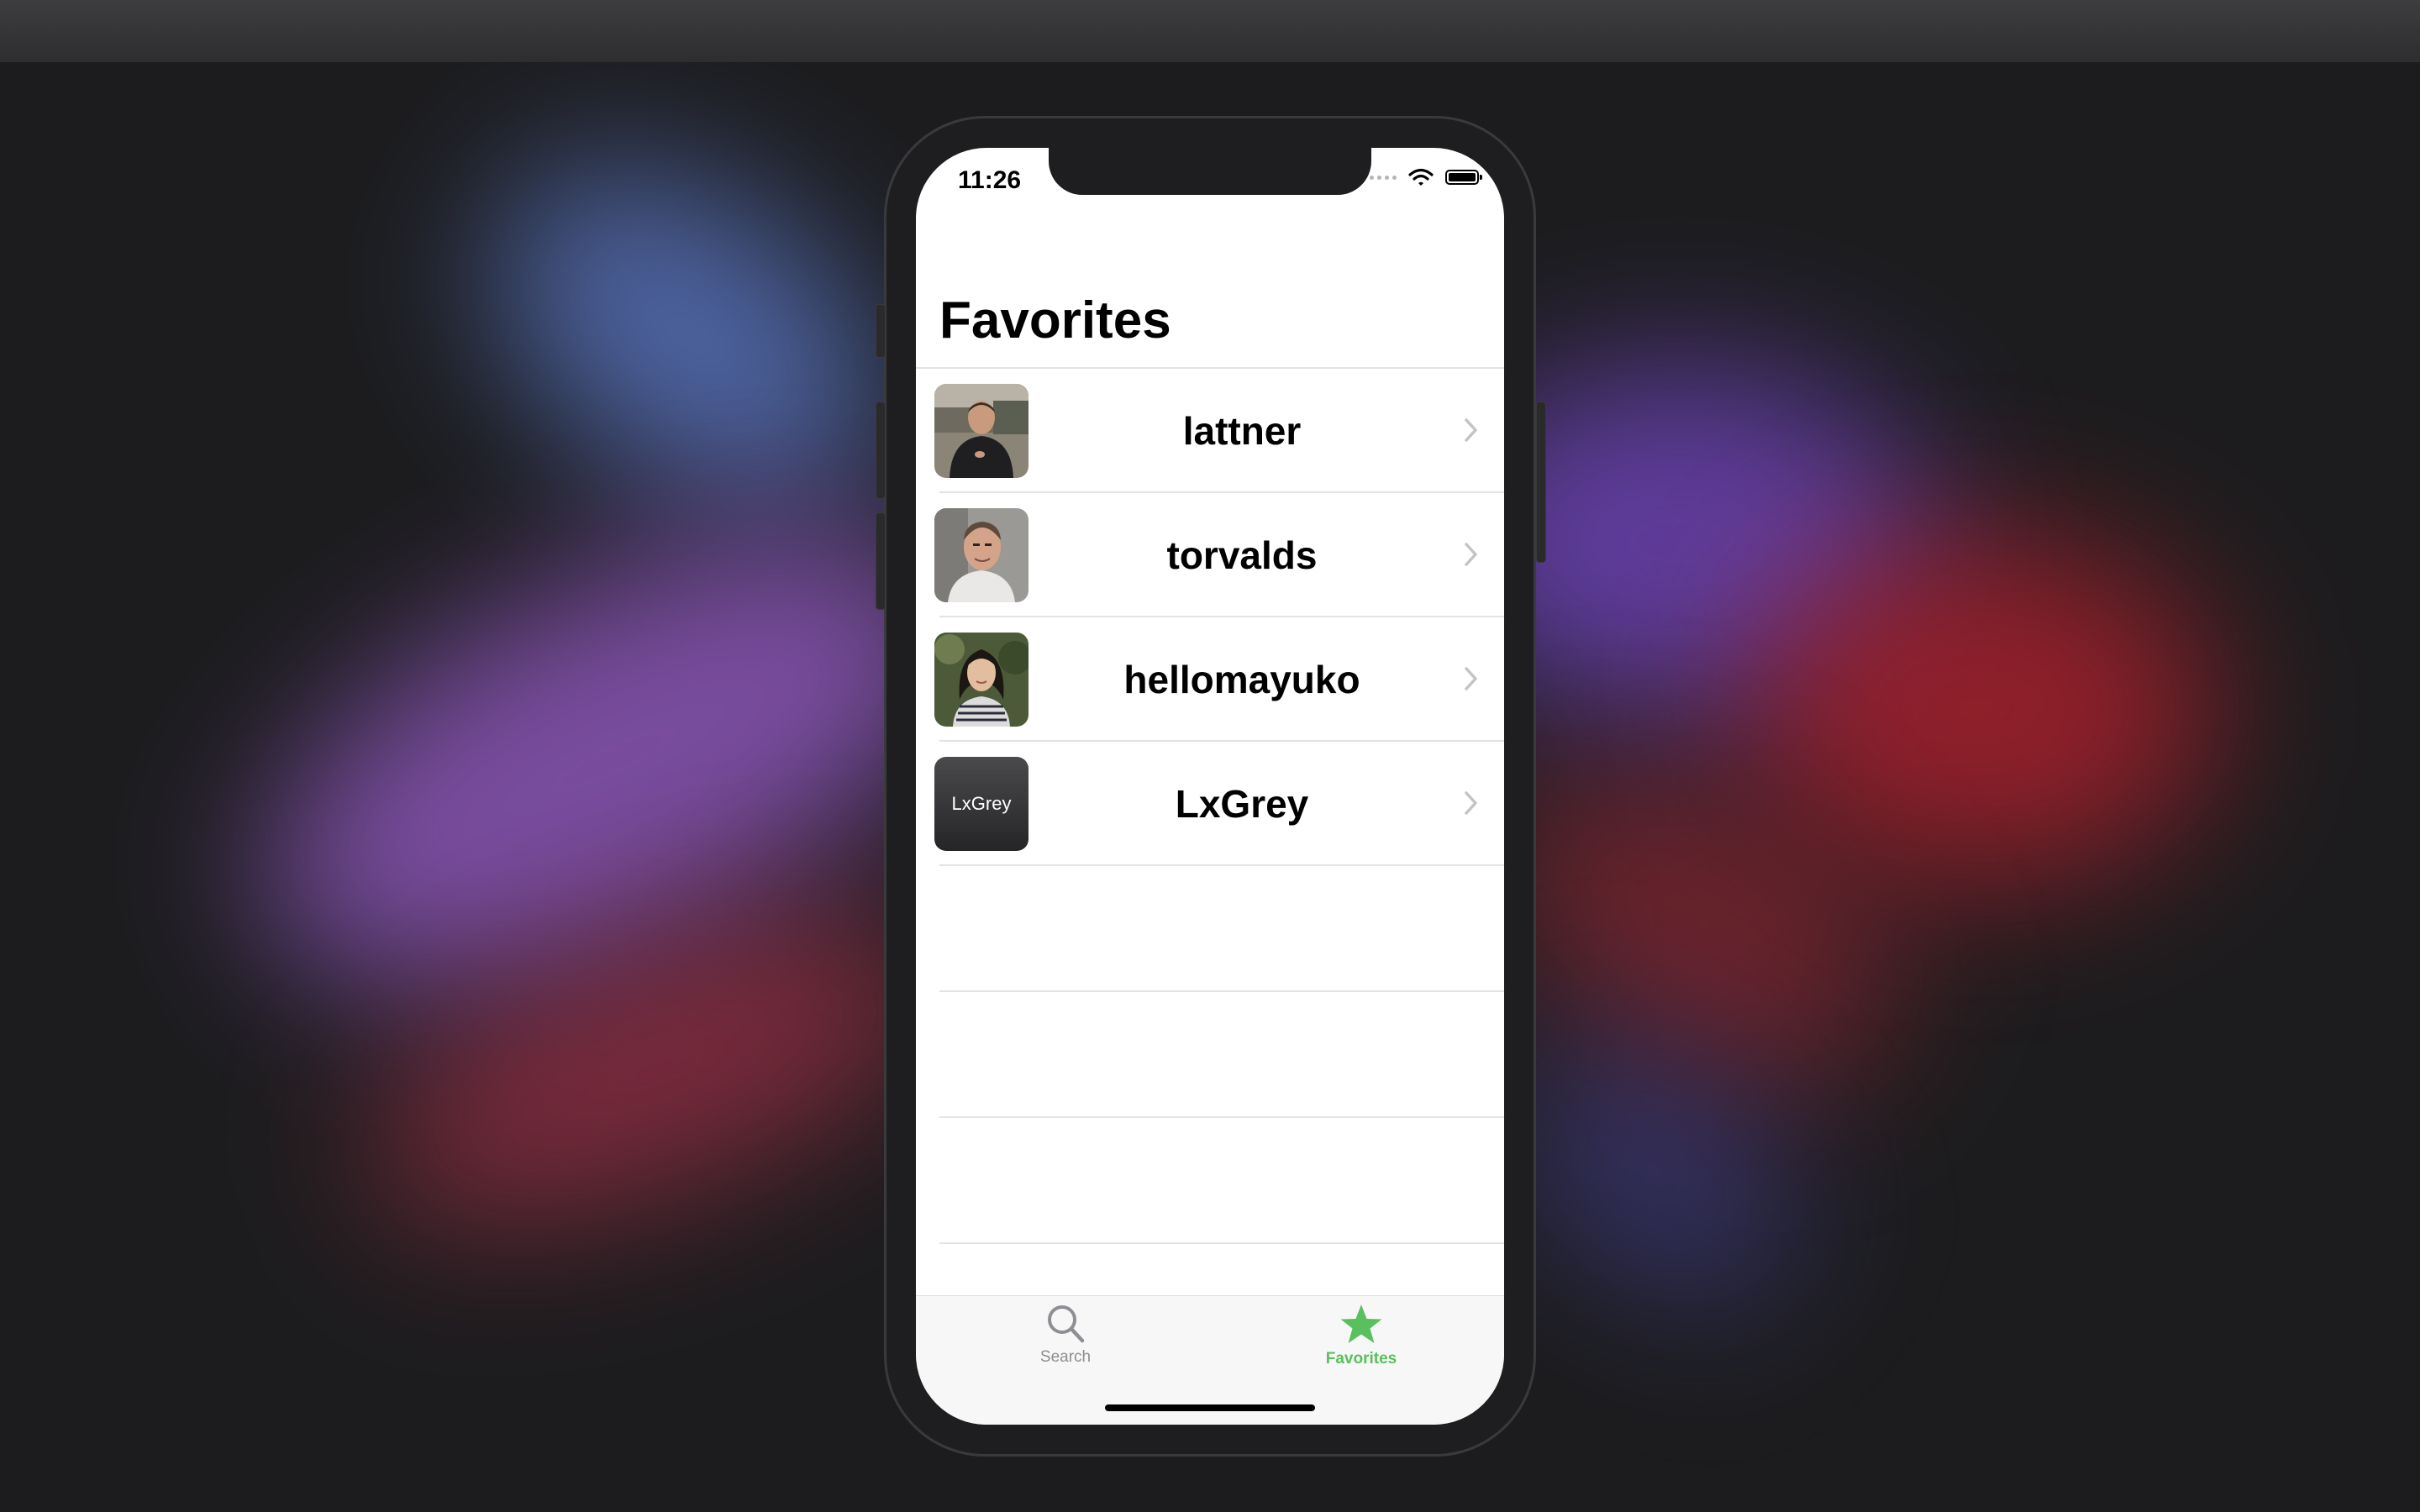  Describe the element at coordinates (1241, 679) in the screenshot. I see `favorite-username: hellomayuko` at that location.